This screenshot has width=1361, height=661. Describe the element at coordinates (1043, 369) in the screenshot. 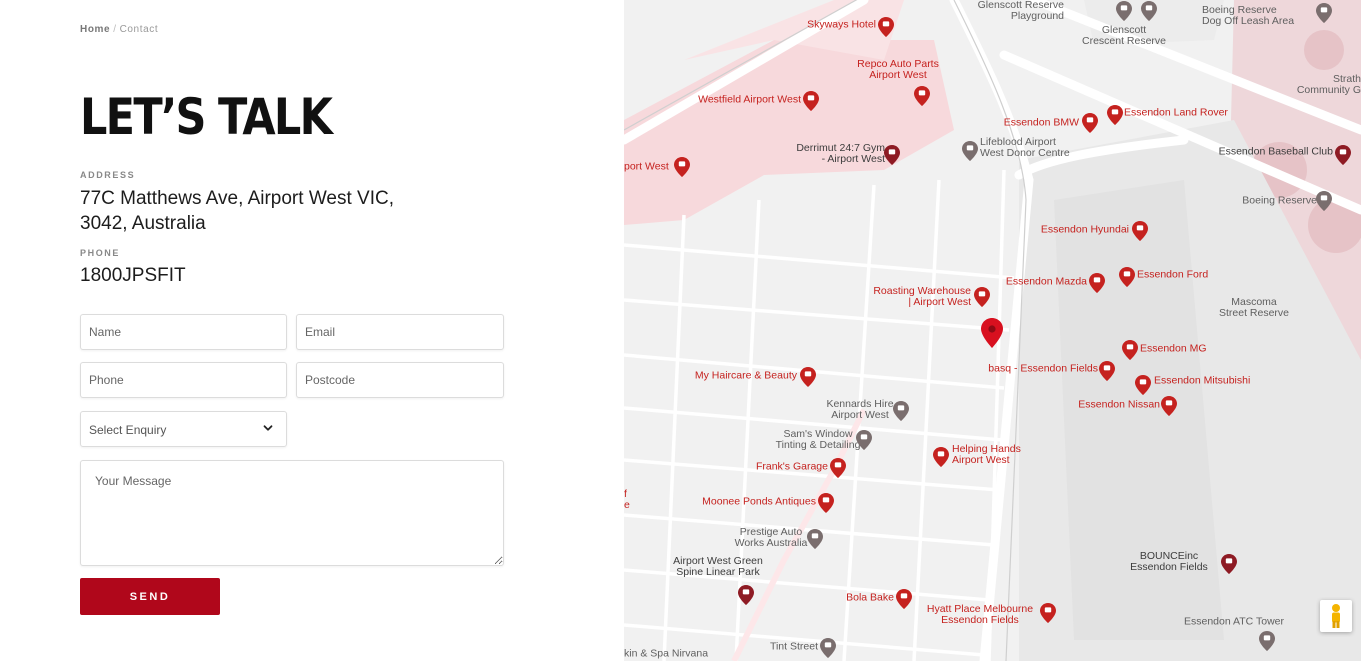

I see `map-poi-basq: basq - Essendon Fields` at that location.